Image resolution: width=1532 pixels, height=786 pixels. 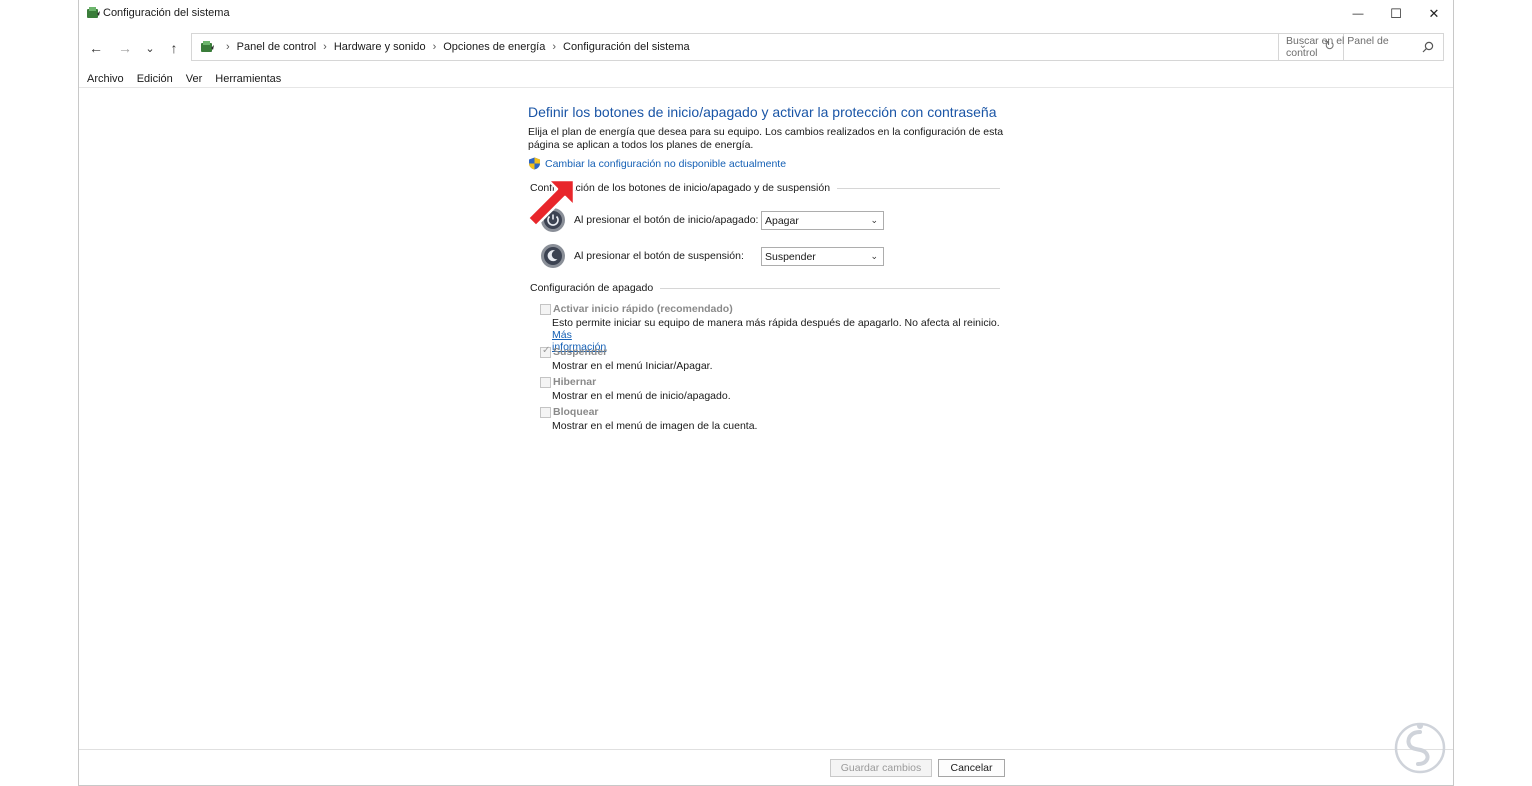 I want to click on breadcrumb-item: Panel de control, so click(x=277, y=47).